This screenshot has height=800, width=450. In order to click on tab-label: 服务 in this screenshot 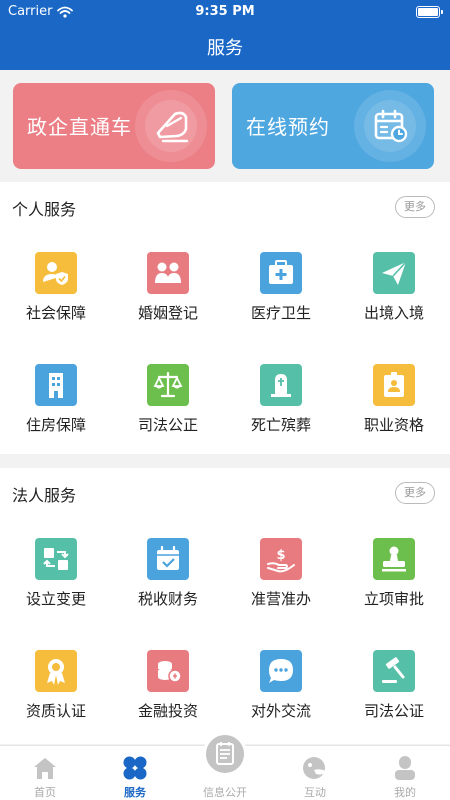, I will do `click(135, 792)`.